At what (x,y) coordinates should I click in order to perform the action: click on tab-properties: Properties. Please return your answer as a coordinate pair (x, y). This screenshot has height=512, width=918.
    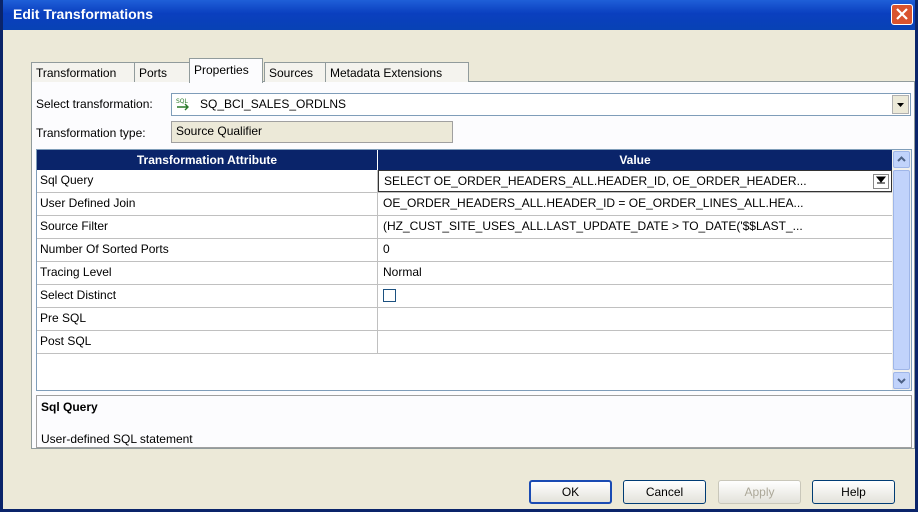
    Looking at the image, I should click on (226, 70).